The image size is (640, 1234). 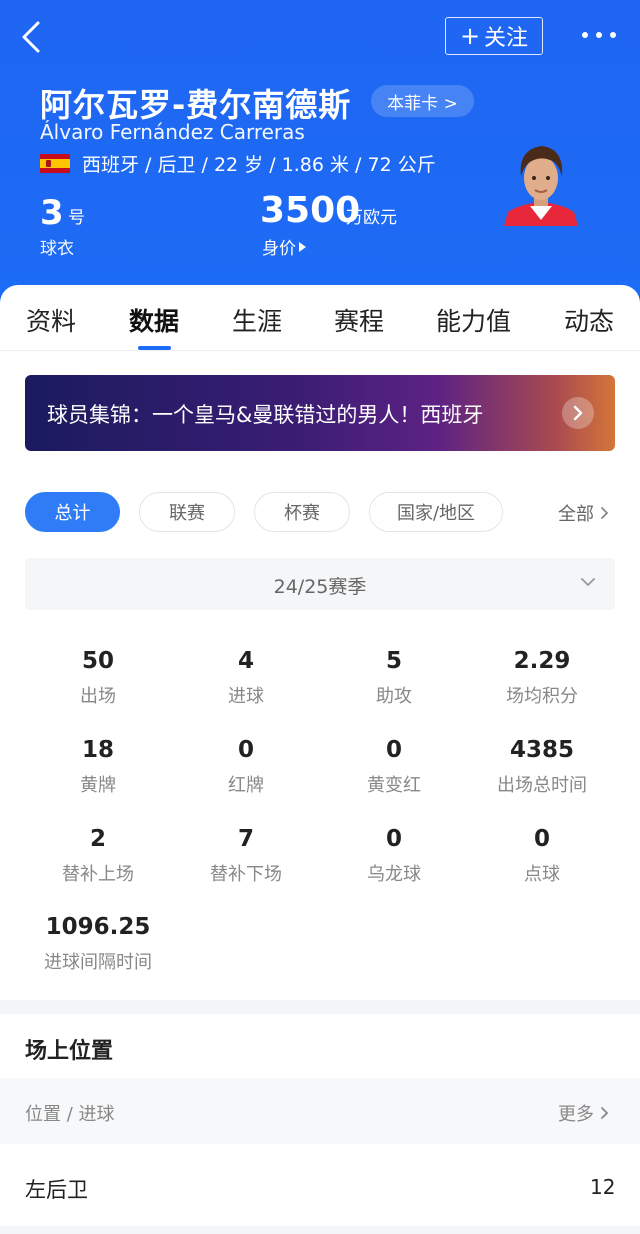 I want to click on stat-label: 乌龙球, so click(x=394, y=874).